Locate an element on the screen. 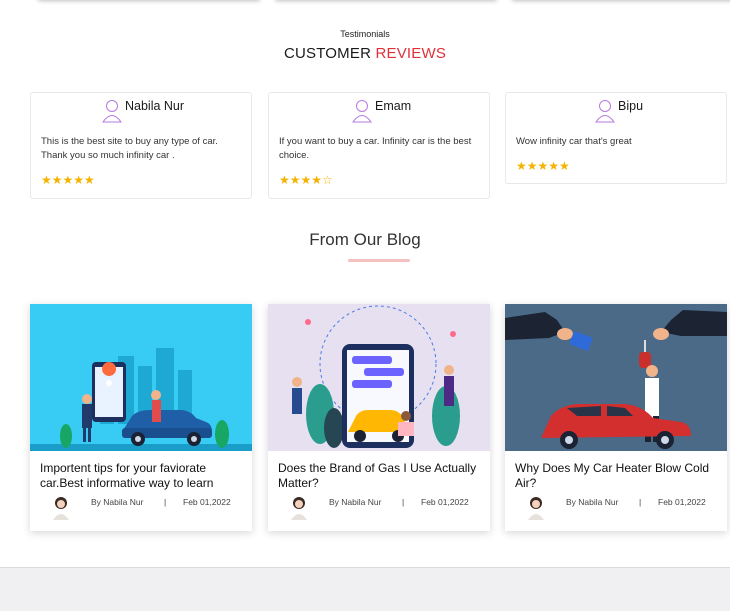 The height and width of the screenshot is (611, 730). customer-reviews-heading: CUSTOMER REVIEWS is located at coordinates (365, 53).